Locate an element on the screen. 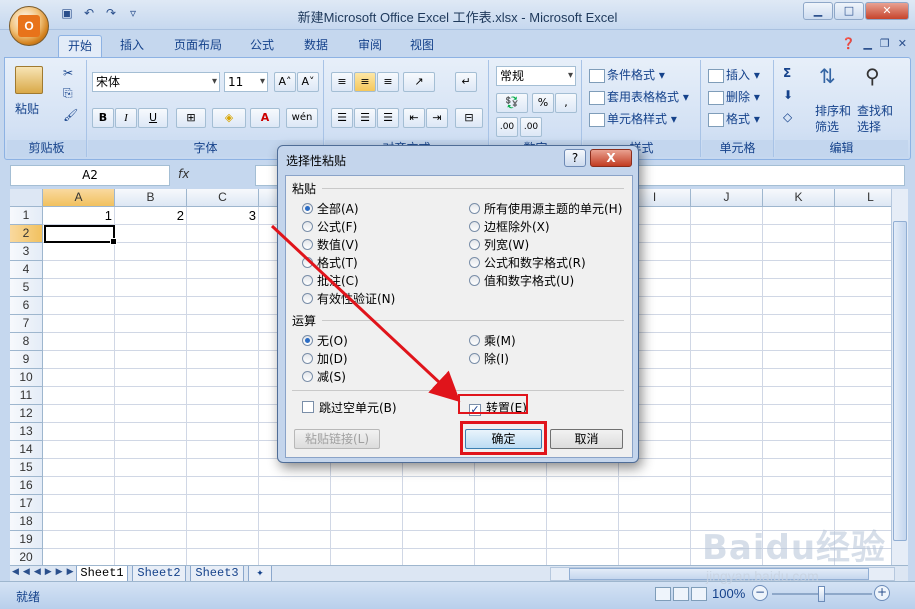 This screenshot has height=609, width=915. ribbon-restore-icon: ❐ is located at coordinates (885, 43).